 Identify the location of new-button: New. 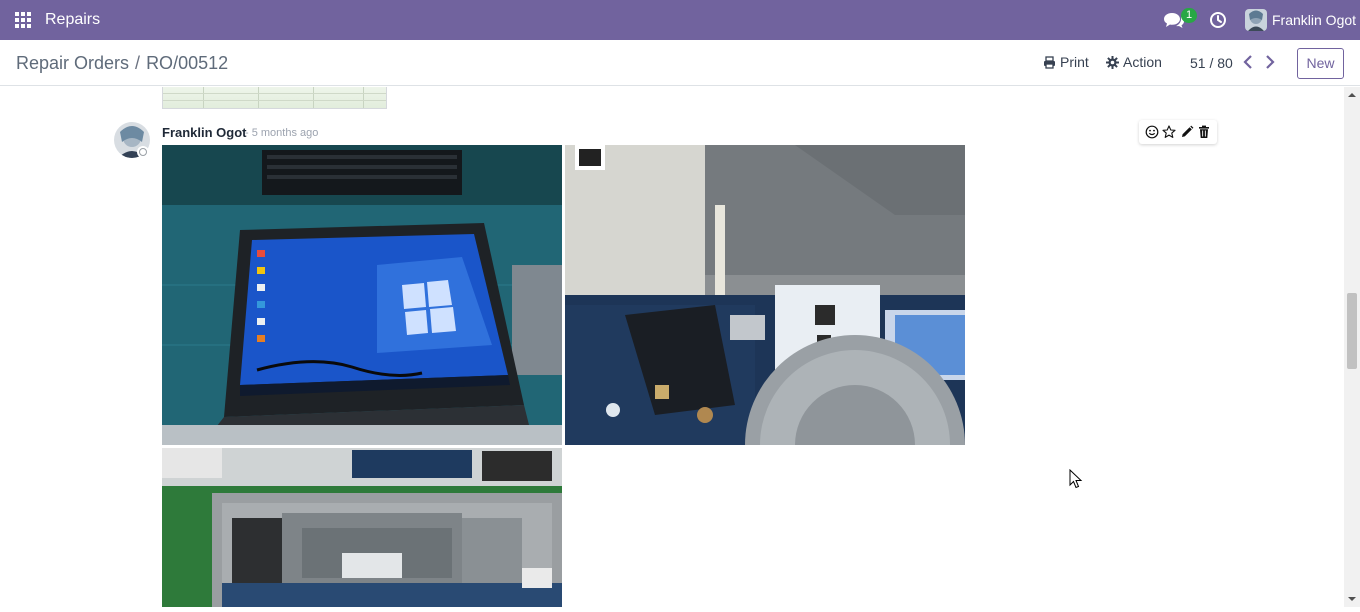
(1320, 63).